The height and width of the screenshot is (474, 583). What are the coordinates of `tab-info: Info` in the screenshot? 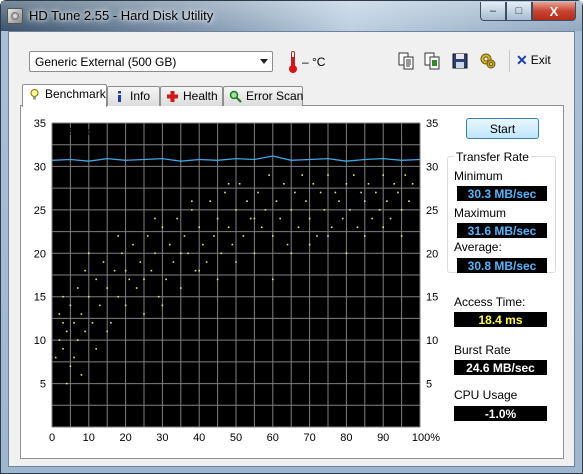 It's located at (133, 96).